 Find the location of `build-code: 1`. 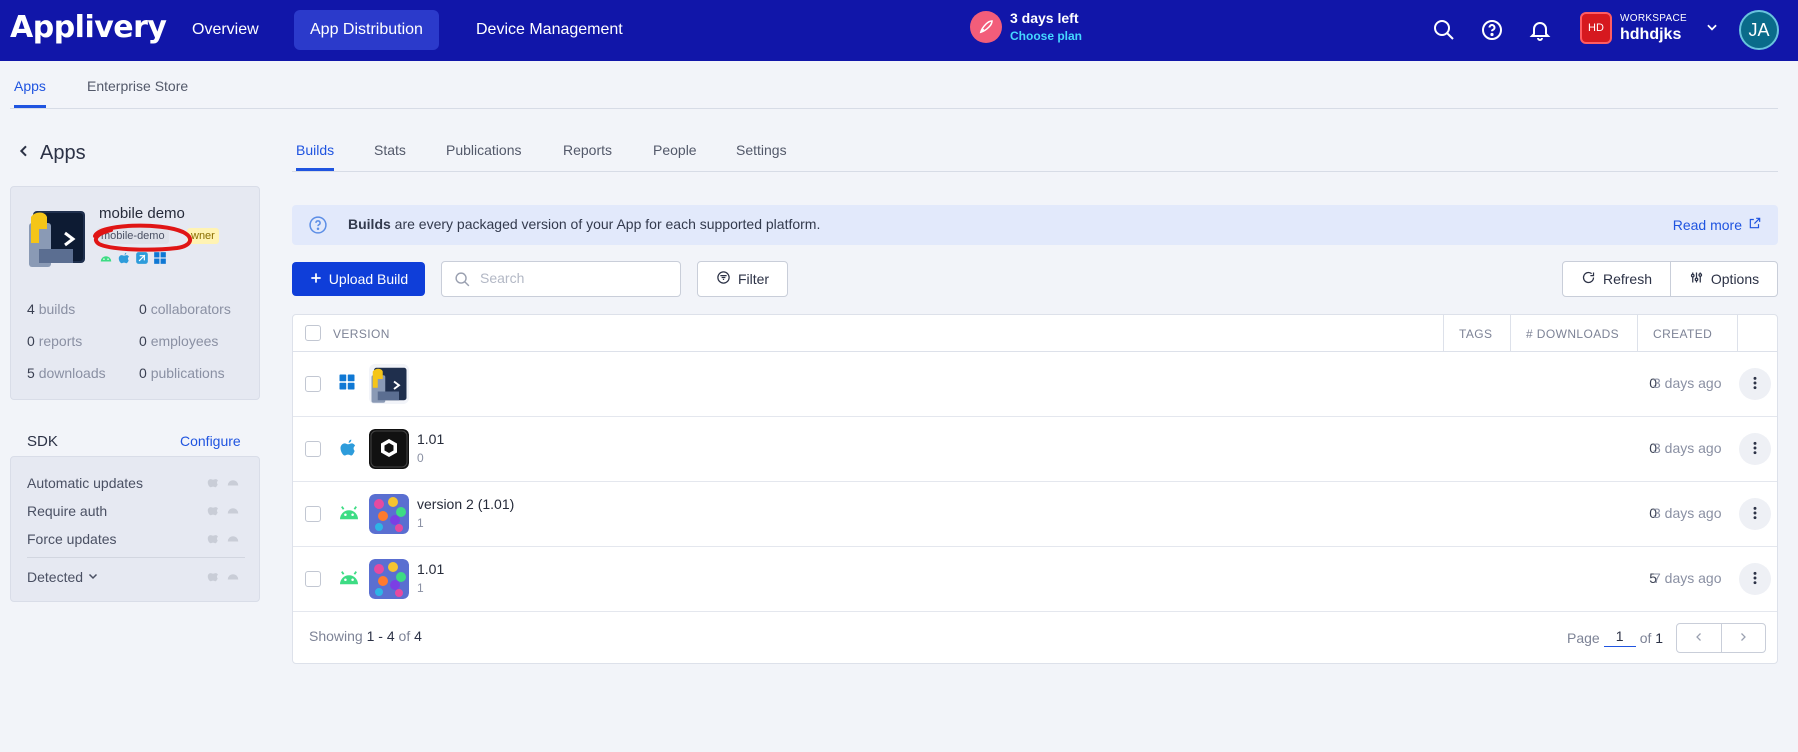

build-code: 1 is located at coordinates (420, 523).